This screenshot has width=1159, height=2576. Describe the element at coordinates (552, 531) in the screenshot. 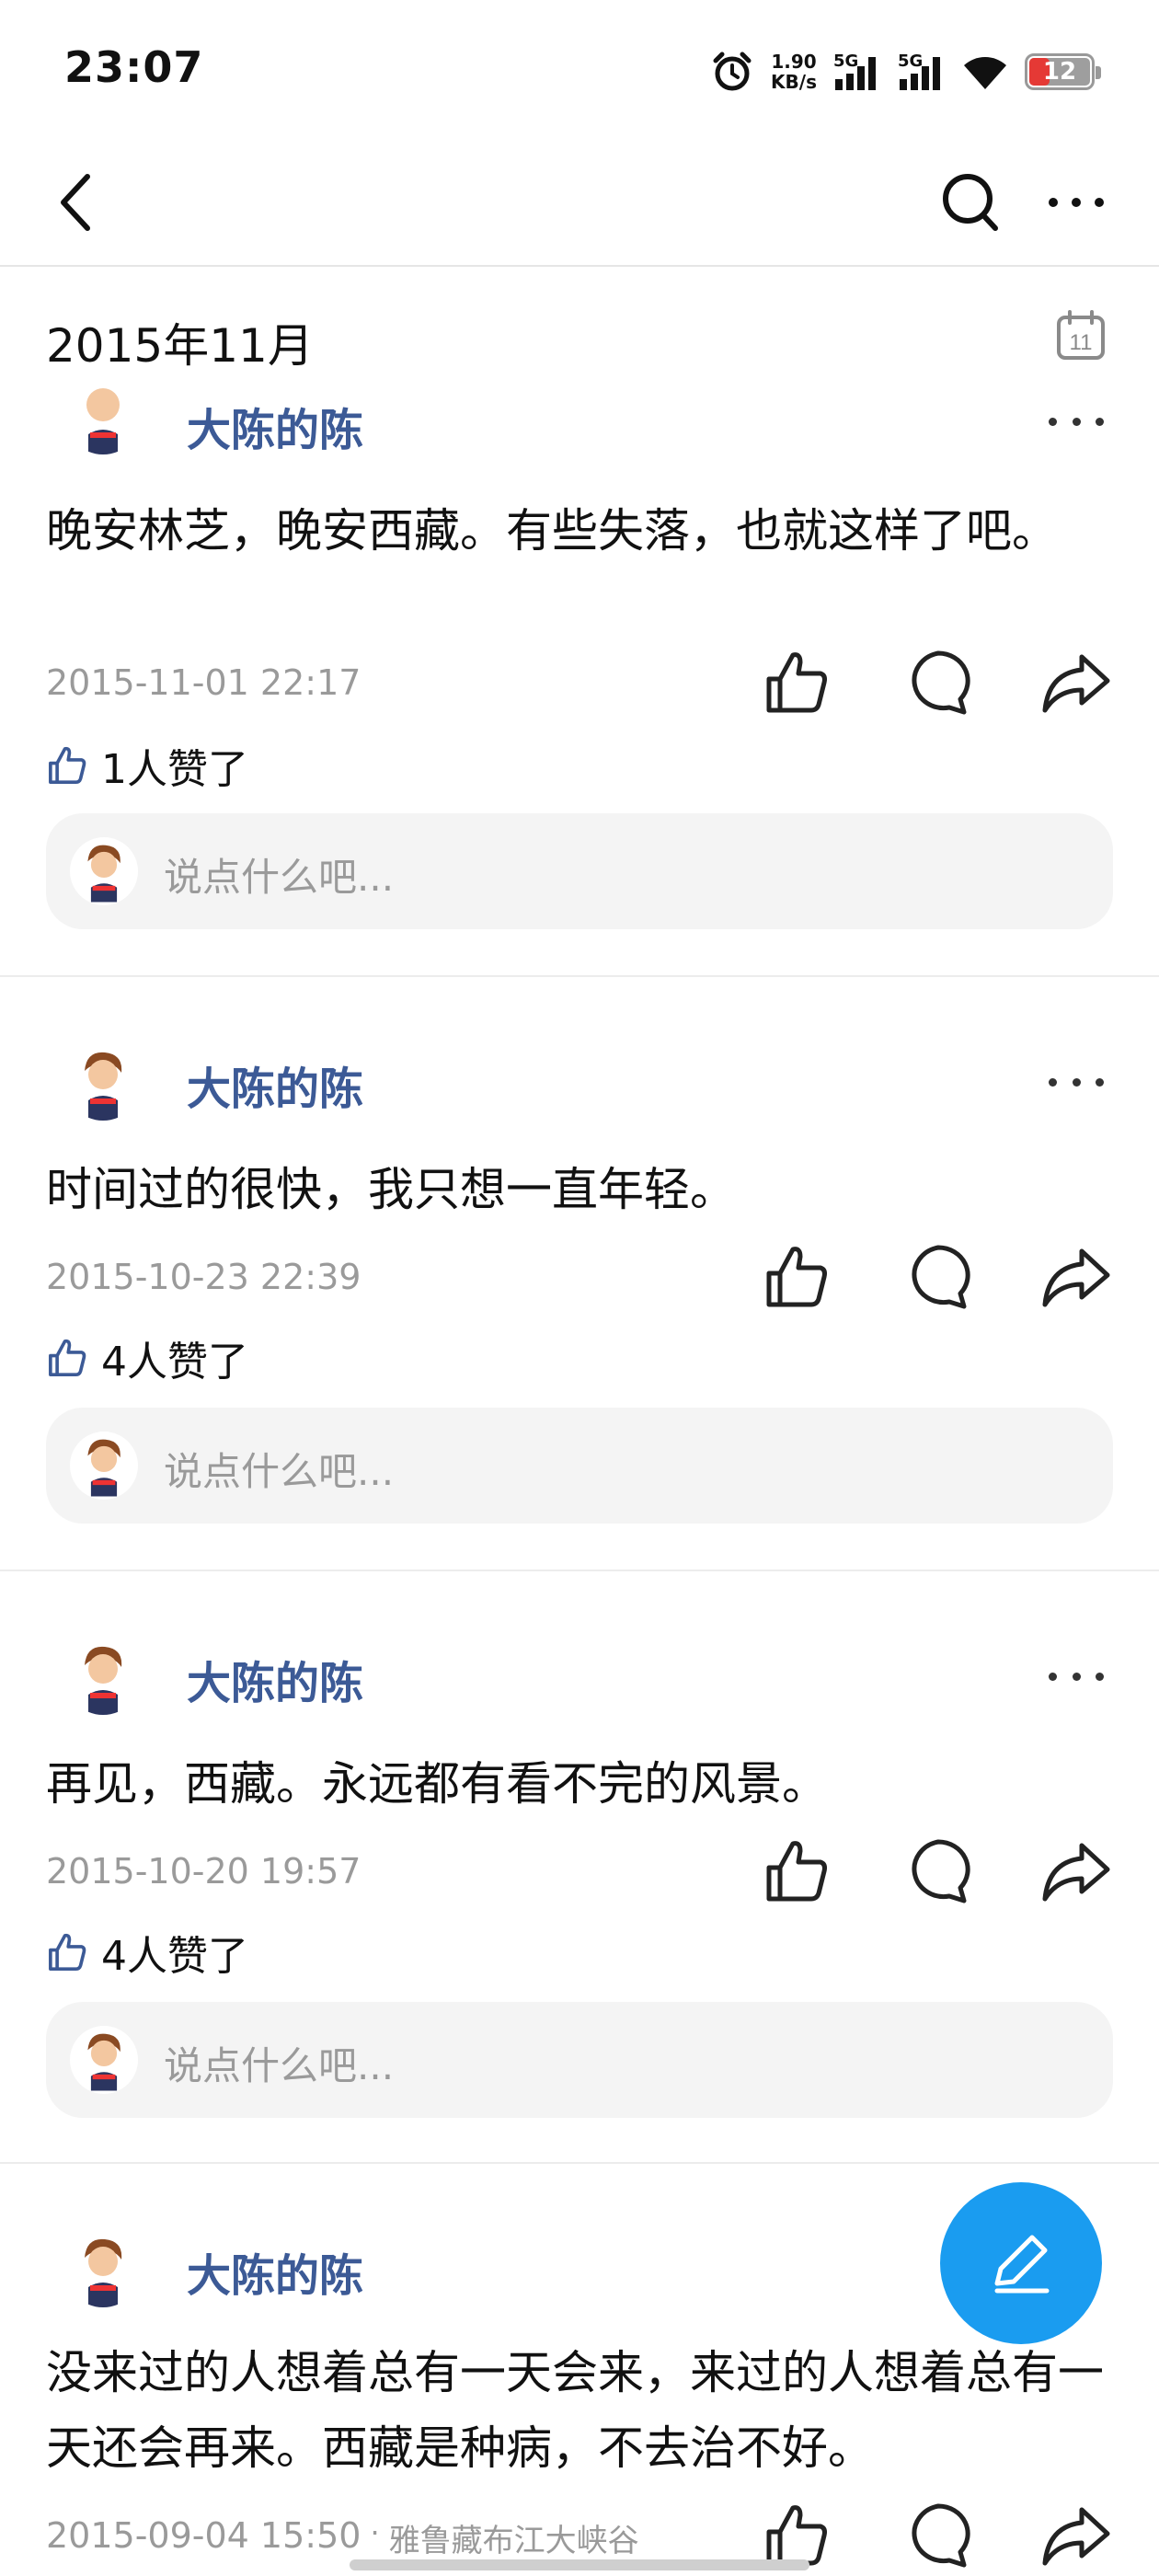

I see `post-content: 晚安林芝，晚安西藏。有些失落，也就这样了吧。` at that location.